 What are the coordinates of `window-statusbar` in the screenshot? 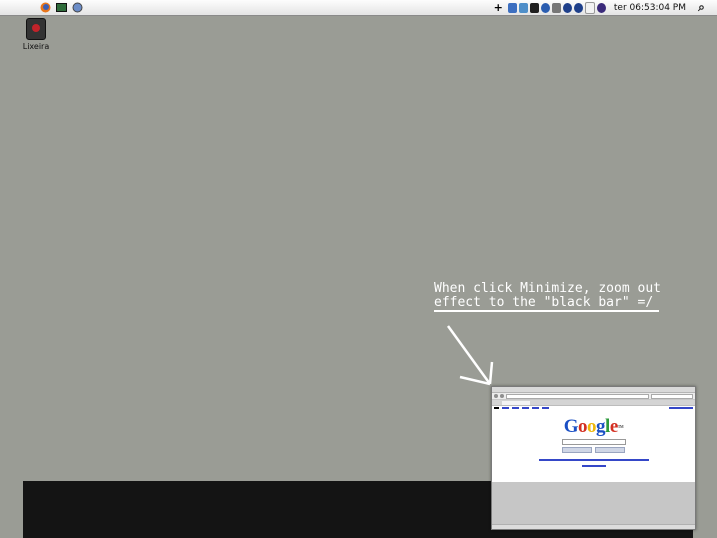 It's located at (593, 526).